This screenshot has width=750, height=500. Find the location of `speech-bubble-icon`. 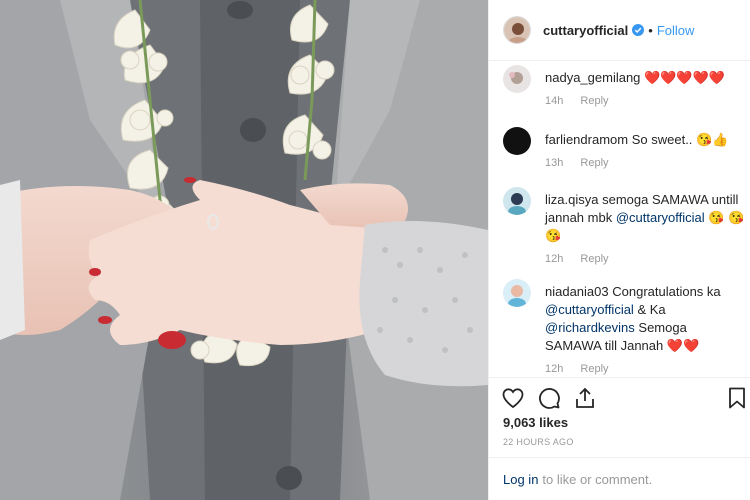

speech-bubble-icon is located at coordinates (549, 398).